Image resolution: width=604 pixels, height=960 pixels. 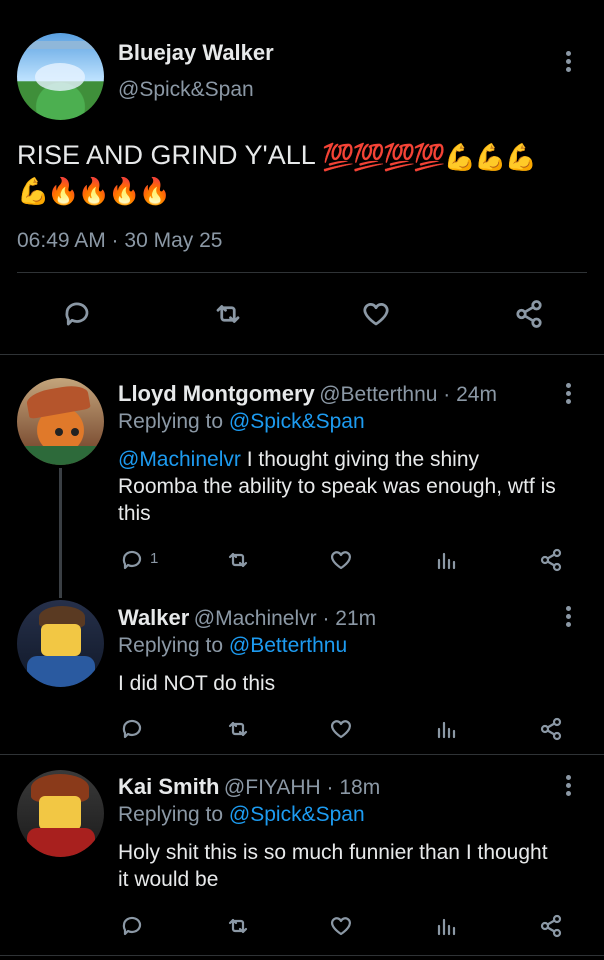 I want to click on emoji-line-2: 💪🔥🔥🔥🔥, so click(x=94, y=190).